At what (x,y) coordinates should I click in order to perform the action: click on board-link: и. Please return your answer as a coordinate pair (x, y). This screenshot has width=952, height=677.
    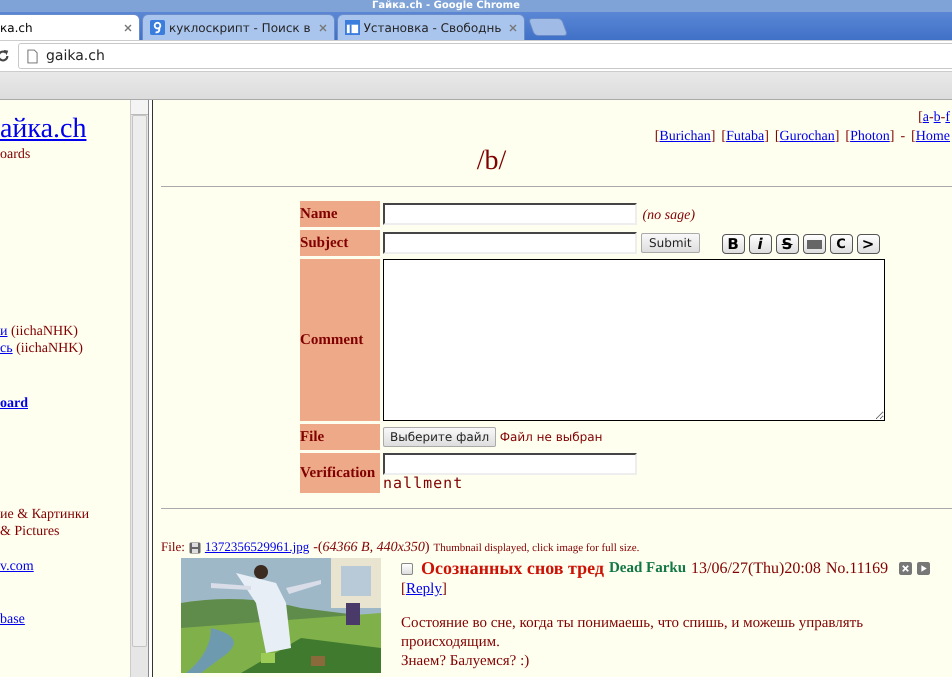
    Looking at the image, I should click on (4, 331).